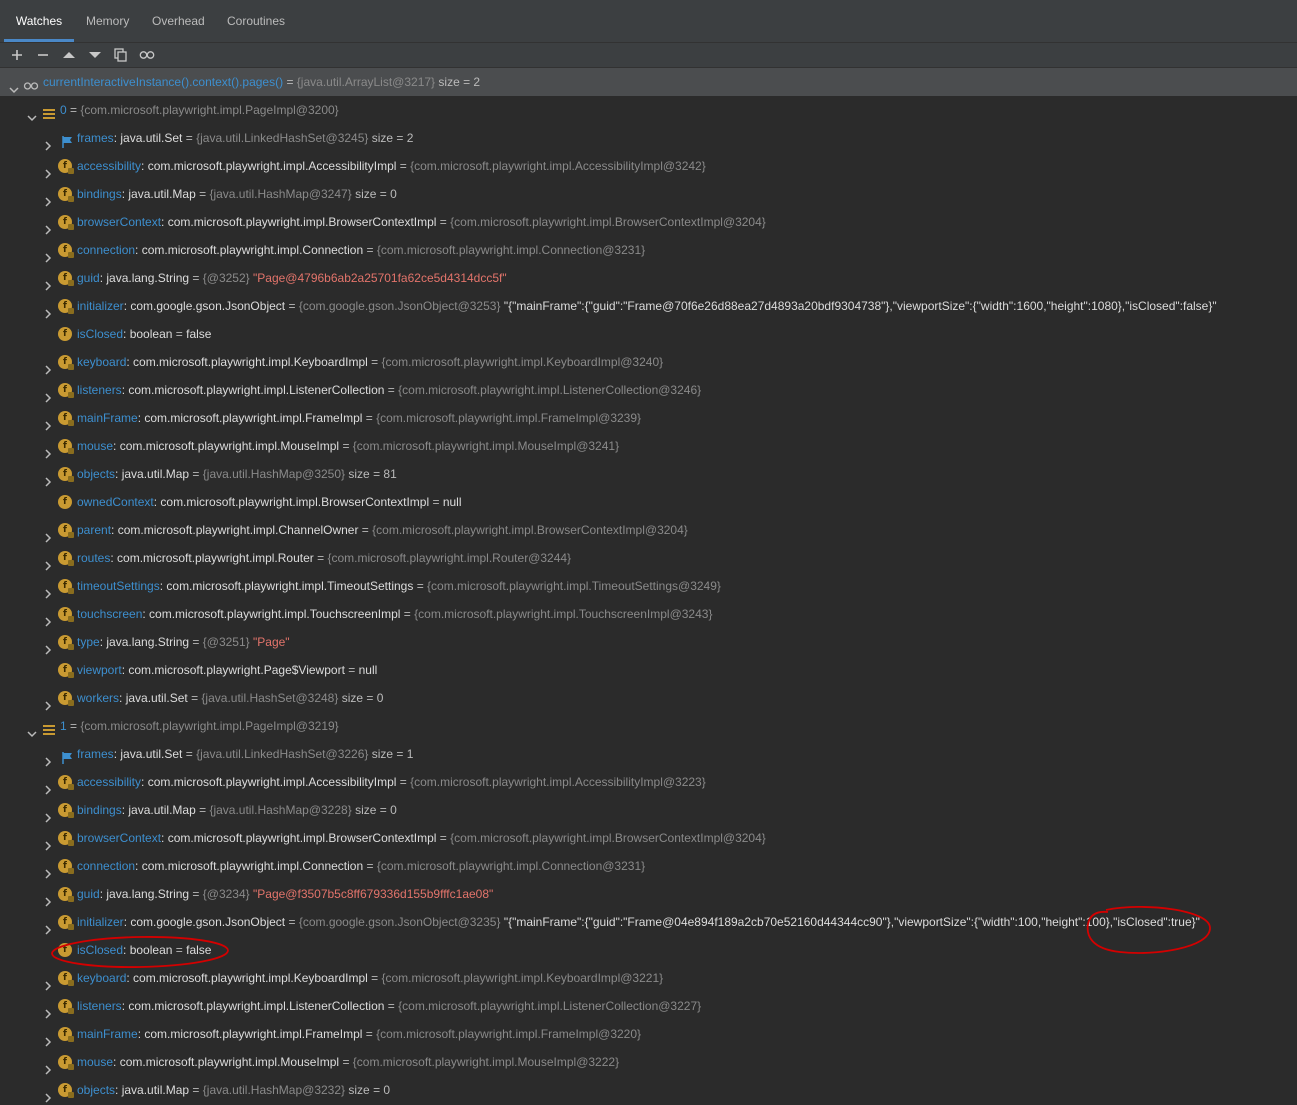  I want to click on field-ref: {java.util.HashMap@3228}, so click(280, 810).